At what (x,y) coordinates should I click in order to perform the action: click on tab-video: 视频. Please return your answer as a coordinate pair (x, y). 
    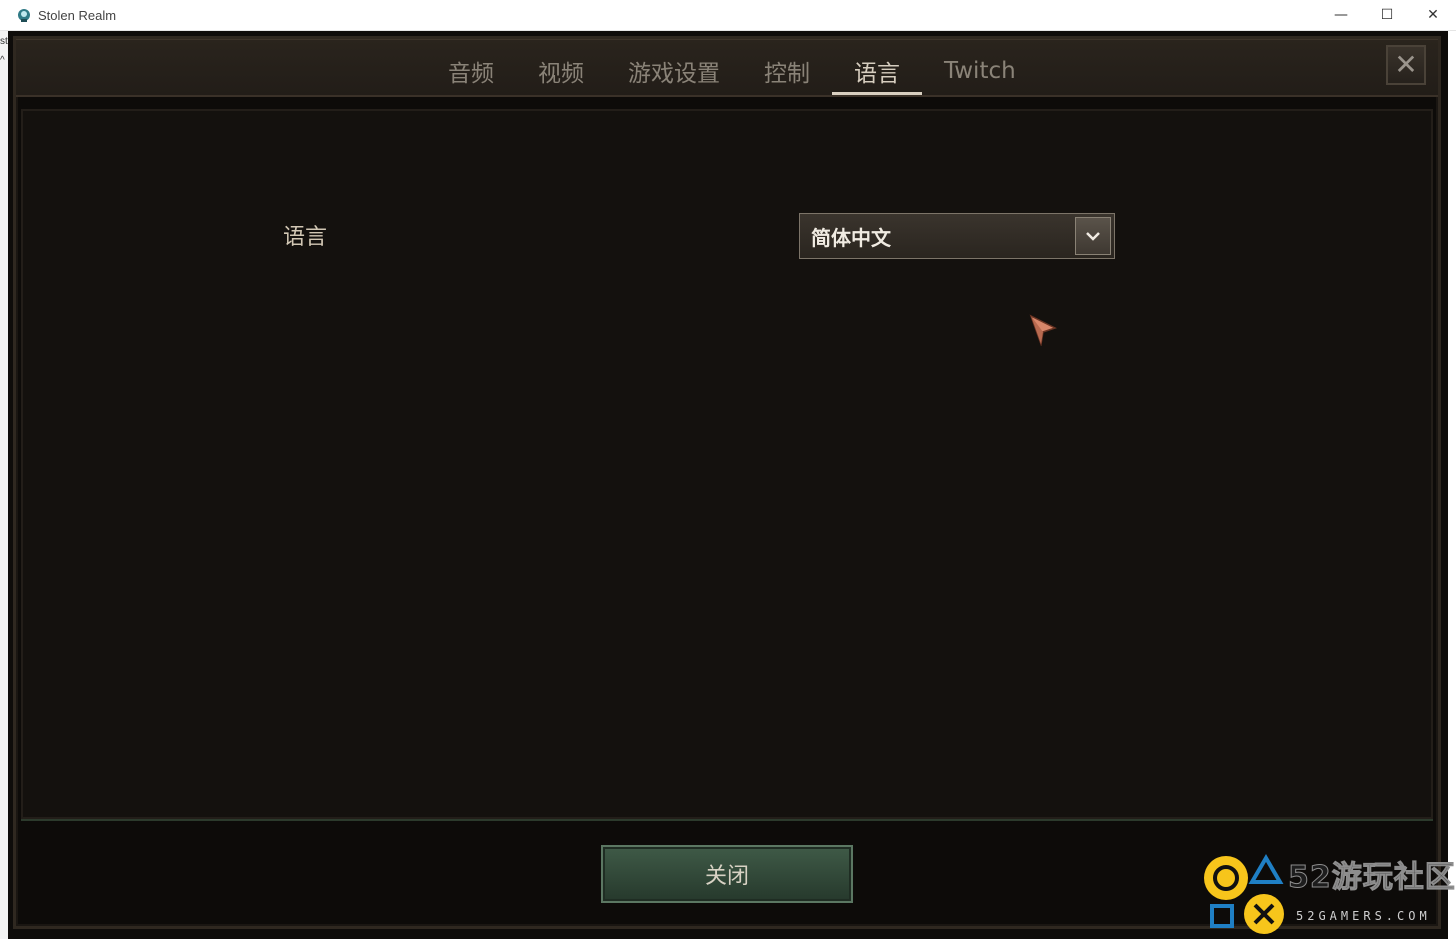
    Looking at the image, I should click on (561, 71).